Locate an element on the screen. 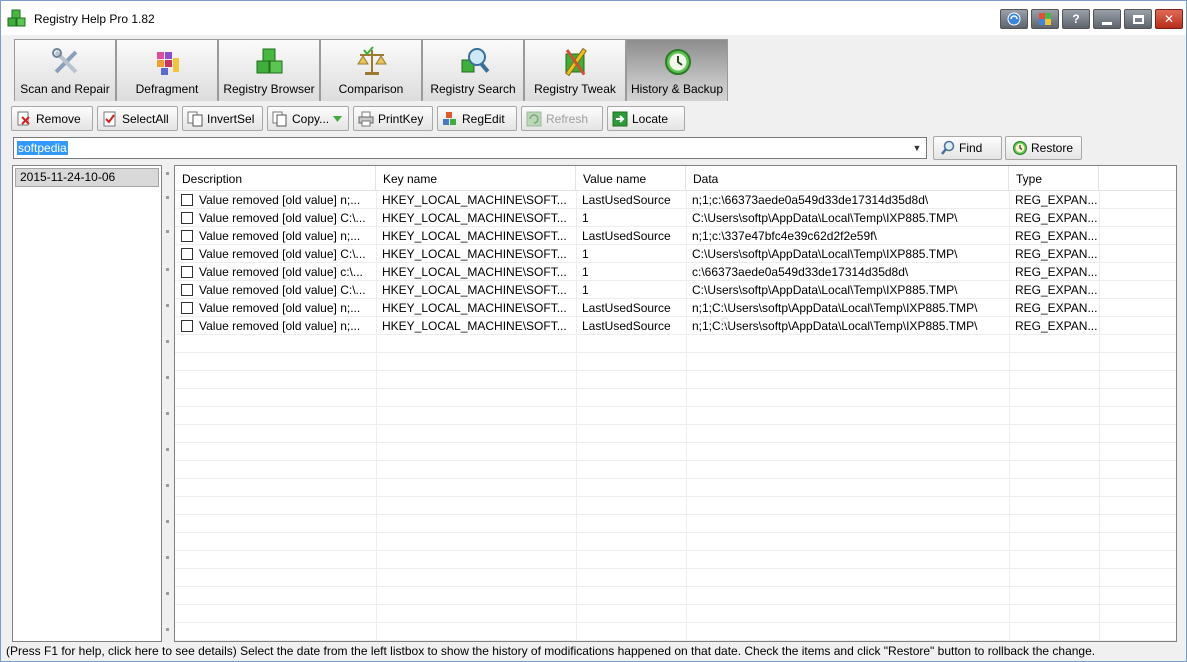 Image resolution: width=1187 pixels, height=662 pixels. print-key-button: PrintKey is located at coordinates (393, 118).